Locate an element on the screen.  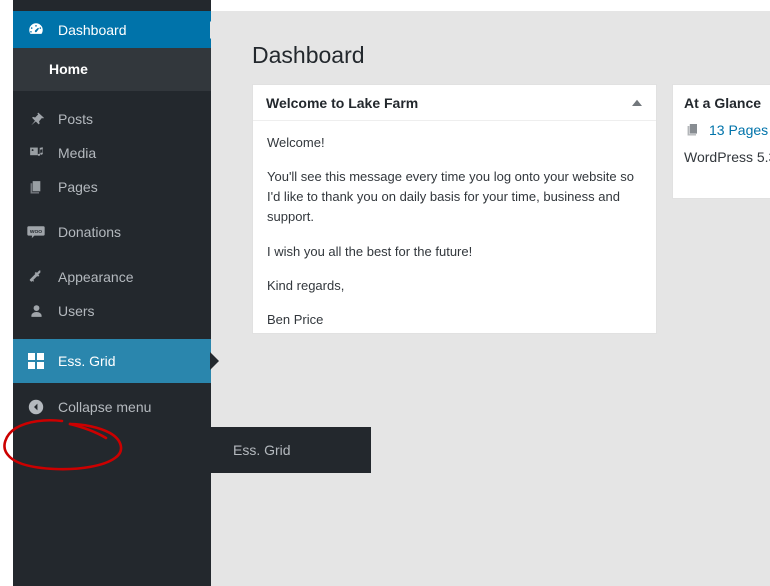
welcome-paragraph: Kind regards, is located at coordinates (306, 285).